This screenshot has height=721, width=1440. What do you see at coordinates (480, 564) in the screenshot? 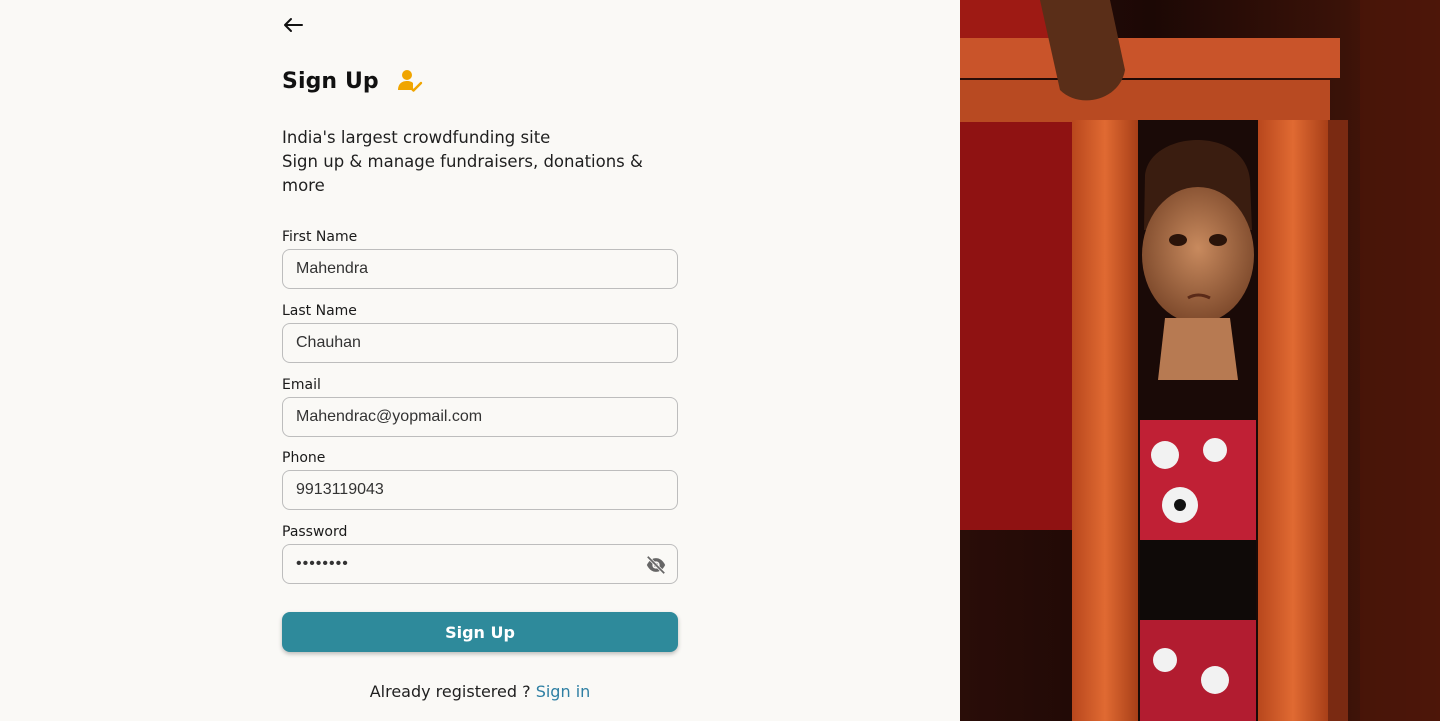
I see `password-input: ••••••••` at bounding box center [480, 564].